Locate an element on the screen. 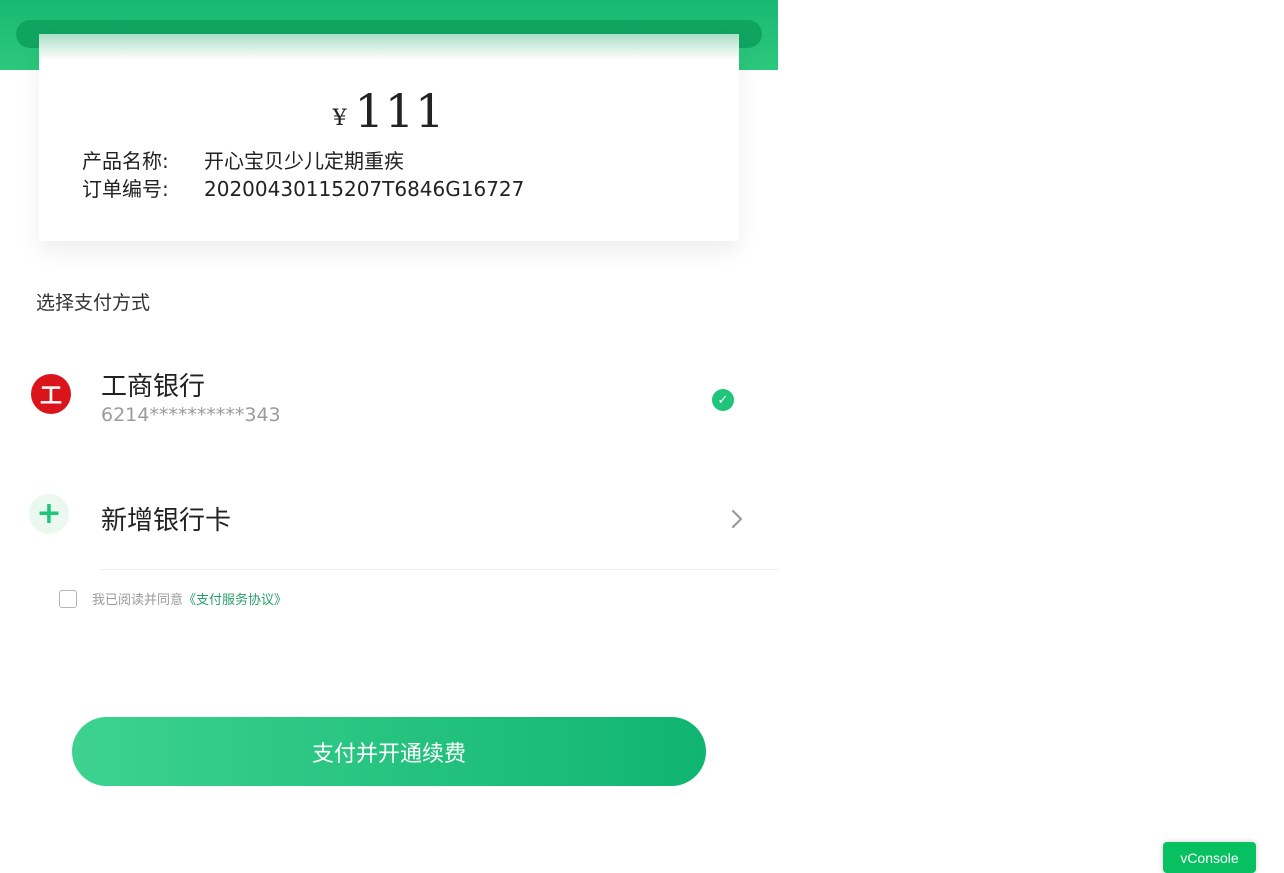 The width and height of the screenshot is (1284, 873). agreement-link: 《支付服务协议》 is located at coordinates (235, 598).